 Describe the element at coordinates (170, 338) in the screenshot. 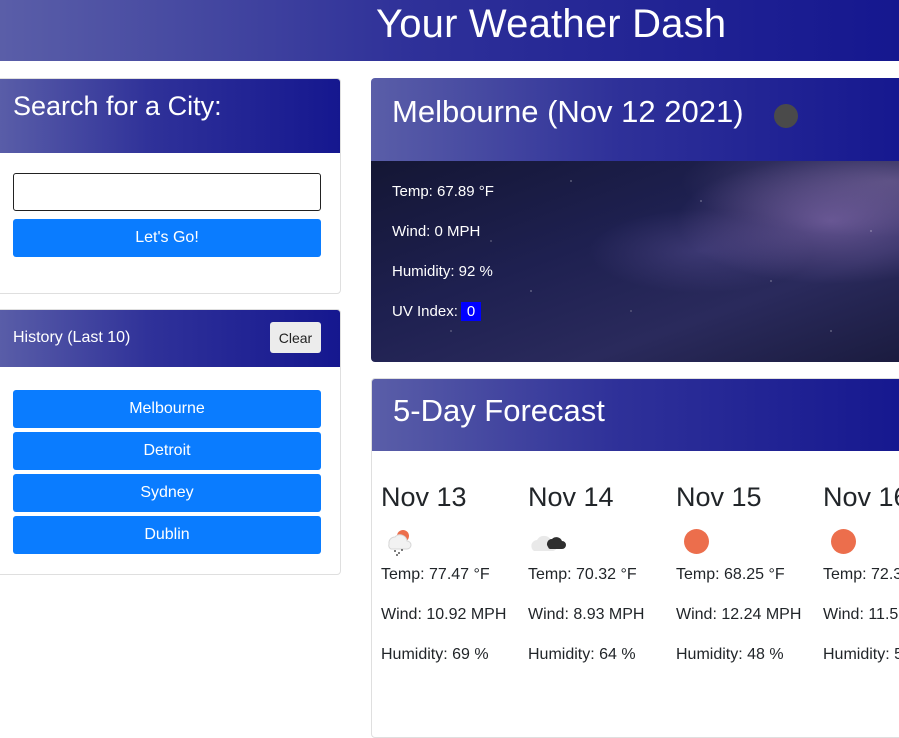

I see `history-card-header: History (Last 10) Clear` at that location.